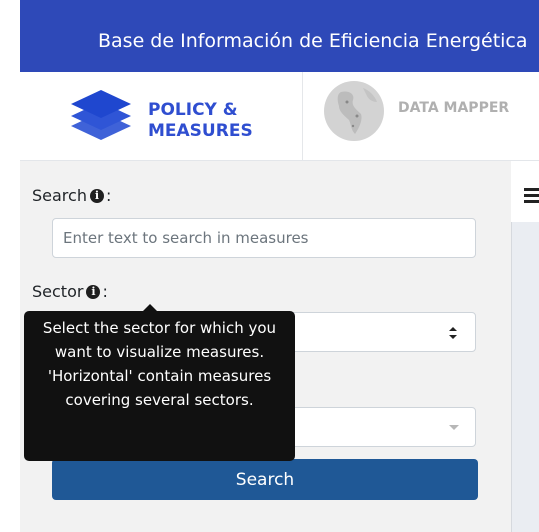 The width and height of the screenshot is (539, 532). What do you see at coordinates (150, 307) in the screenshot?
I see `tooltip-arrow` at bounding box center [150, 307].